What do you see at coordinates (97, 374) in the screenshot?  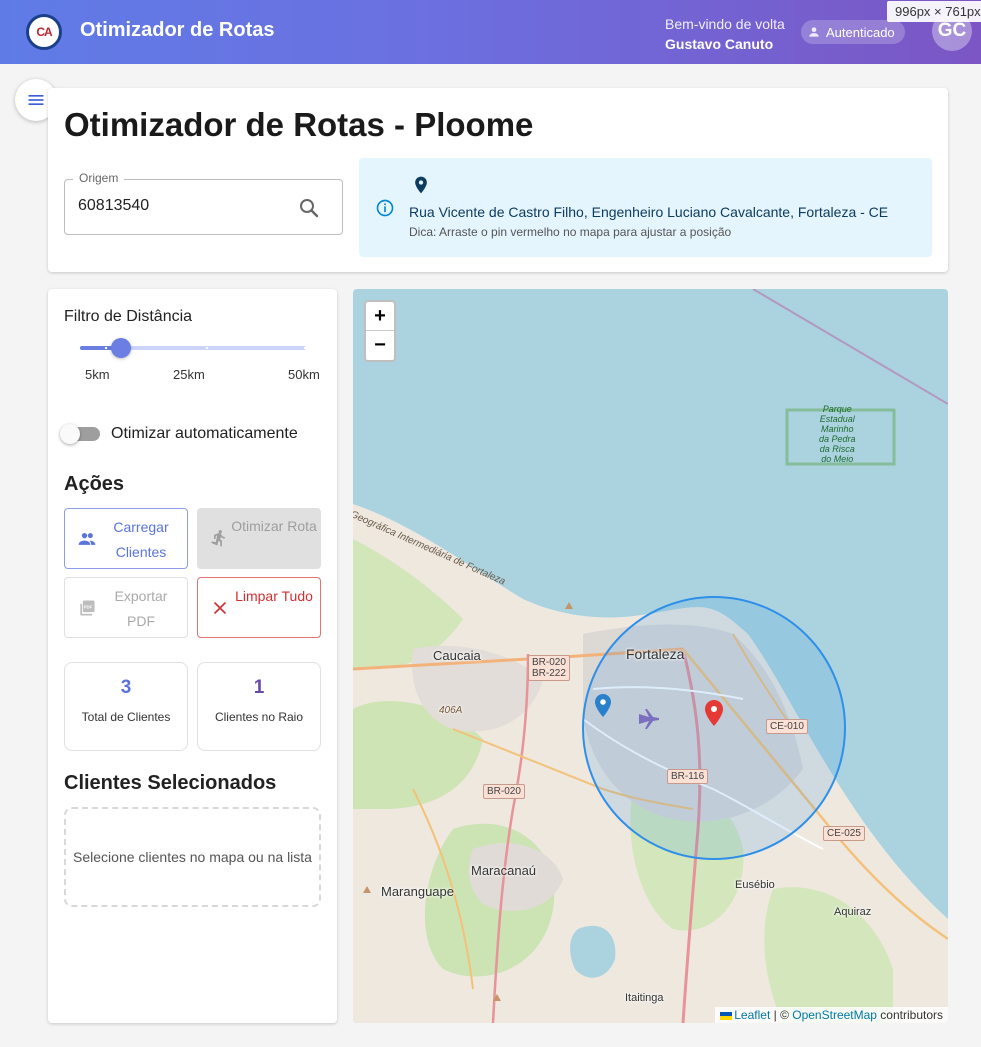 I see `slider-label-min: 5km` at bounding box center [97, 374].